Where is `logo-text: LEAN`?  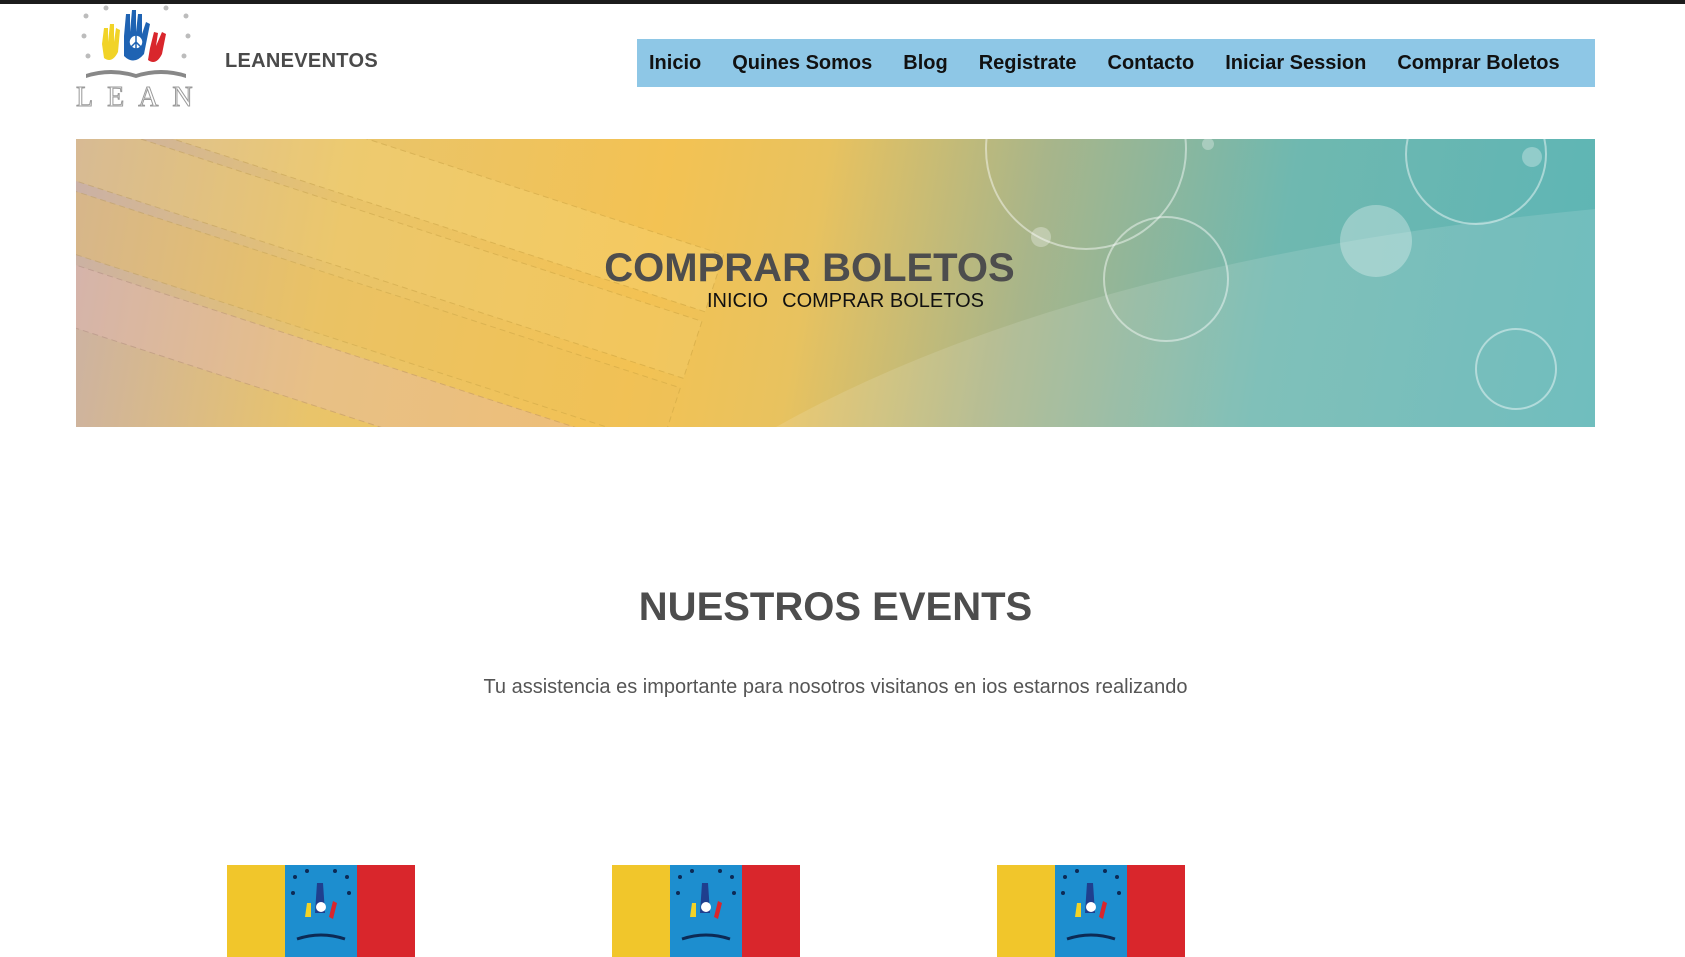 logo-text: LEAN is located at coordinates (141, 98).